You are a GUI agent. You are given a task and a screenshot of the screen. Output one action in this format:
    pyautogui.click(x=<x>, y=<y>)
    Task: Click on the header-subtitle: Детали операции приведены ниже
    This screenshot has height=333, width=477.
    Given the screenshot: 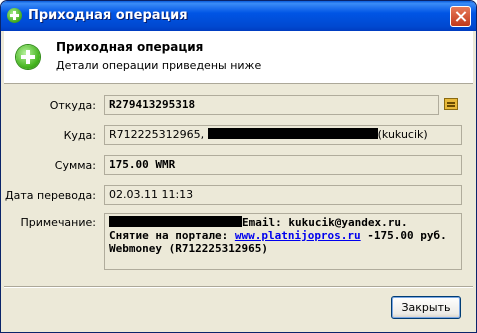 What is the action you would take?
    pyautogui.click(x=159, y=65)
    